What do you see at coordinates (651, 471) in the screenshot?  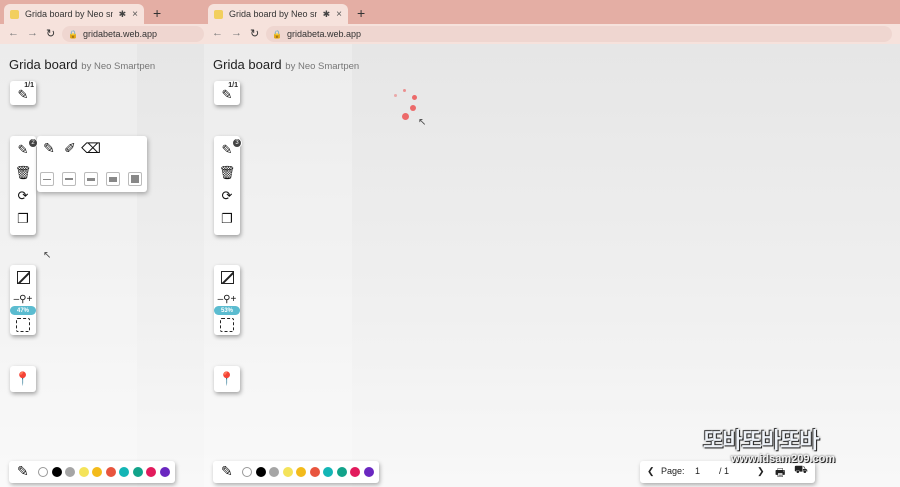 I see `prev-page-button: ❮` at bounding box center [651, 471].